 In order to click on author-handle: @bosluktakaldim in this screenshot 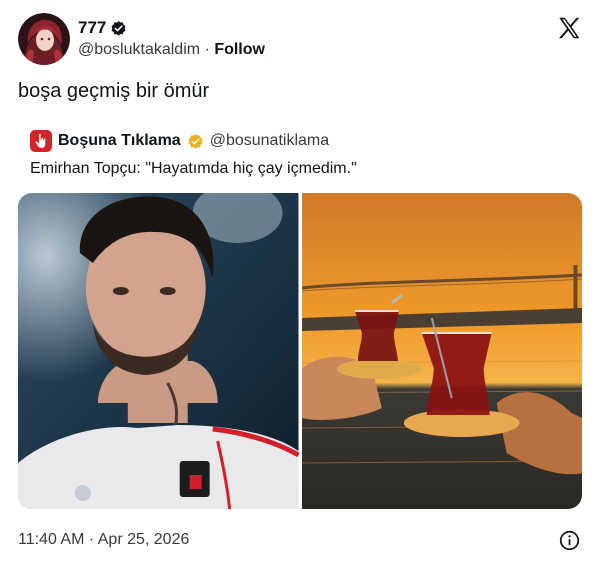, I will do `click(139, 49)`.